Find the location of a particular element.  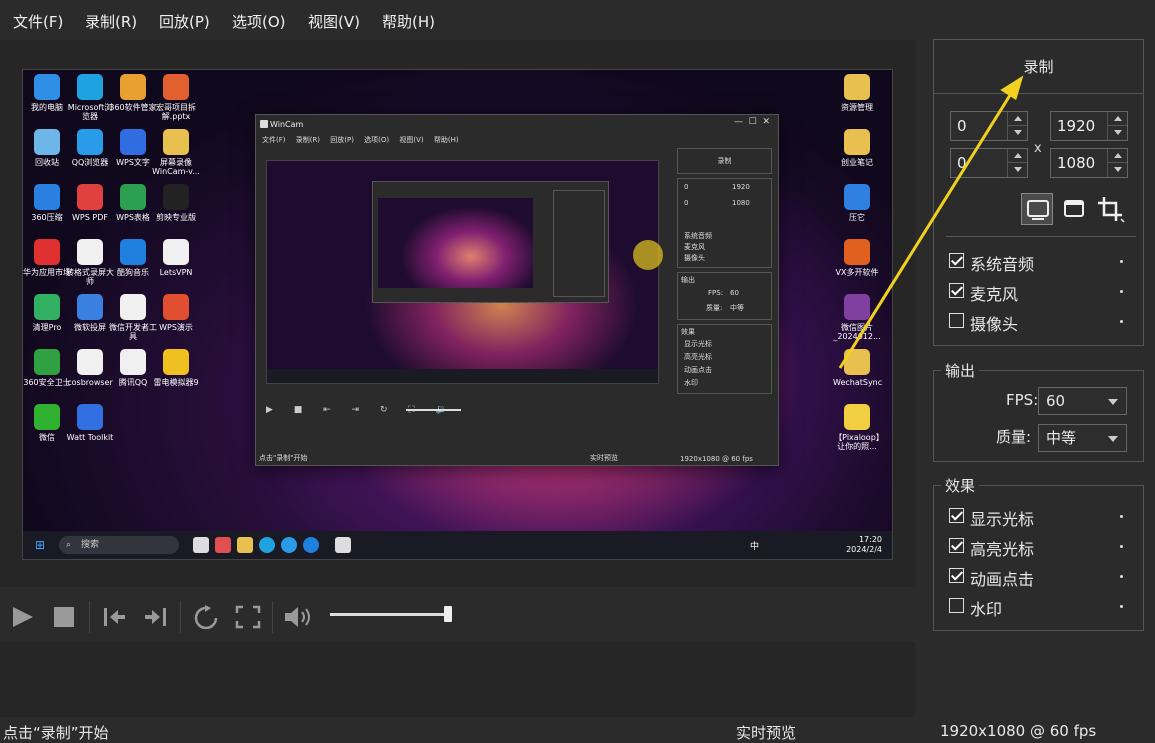

x-spinbox is located at coordinates (989, 126).